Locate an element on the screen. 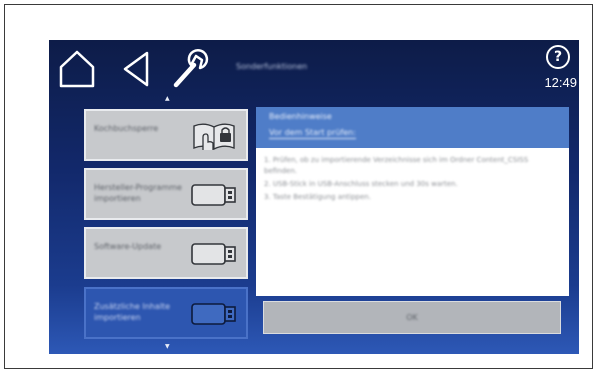 The image size is (599, 372). book-lock-icon is located at coordinates (214, 139).